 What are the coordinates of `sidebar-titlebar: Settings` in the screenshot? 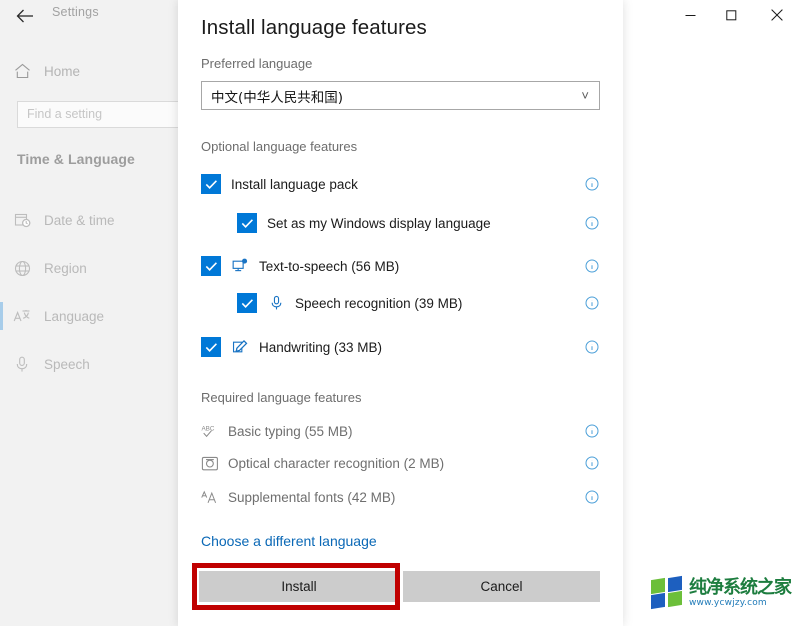 It's located at (89, 16).